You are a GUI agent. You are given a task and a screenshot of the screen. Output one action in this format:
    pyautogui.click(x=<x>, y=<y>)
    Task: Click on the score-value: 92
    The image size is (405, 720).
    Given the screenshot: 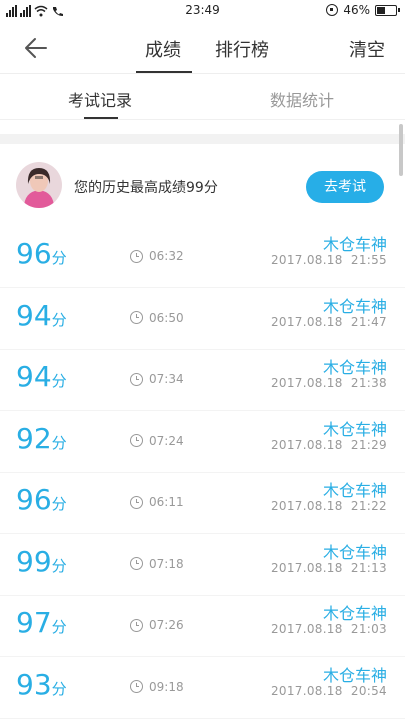 What is the action you would take?
    pyautogui.click(x=34, y=438)
    